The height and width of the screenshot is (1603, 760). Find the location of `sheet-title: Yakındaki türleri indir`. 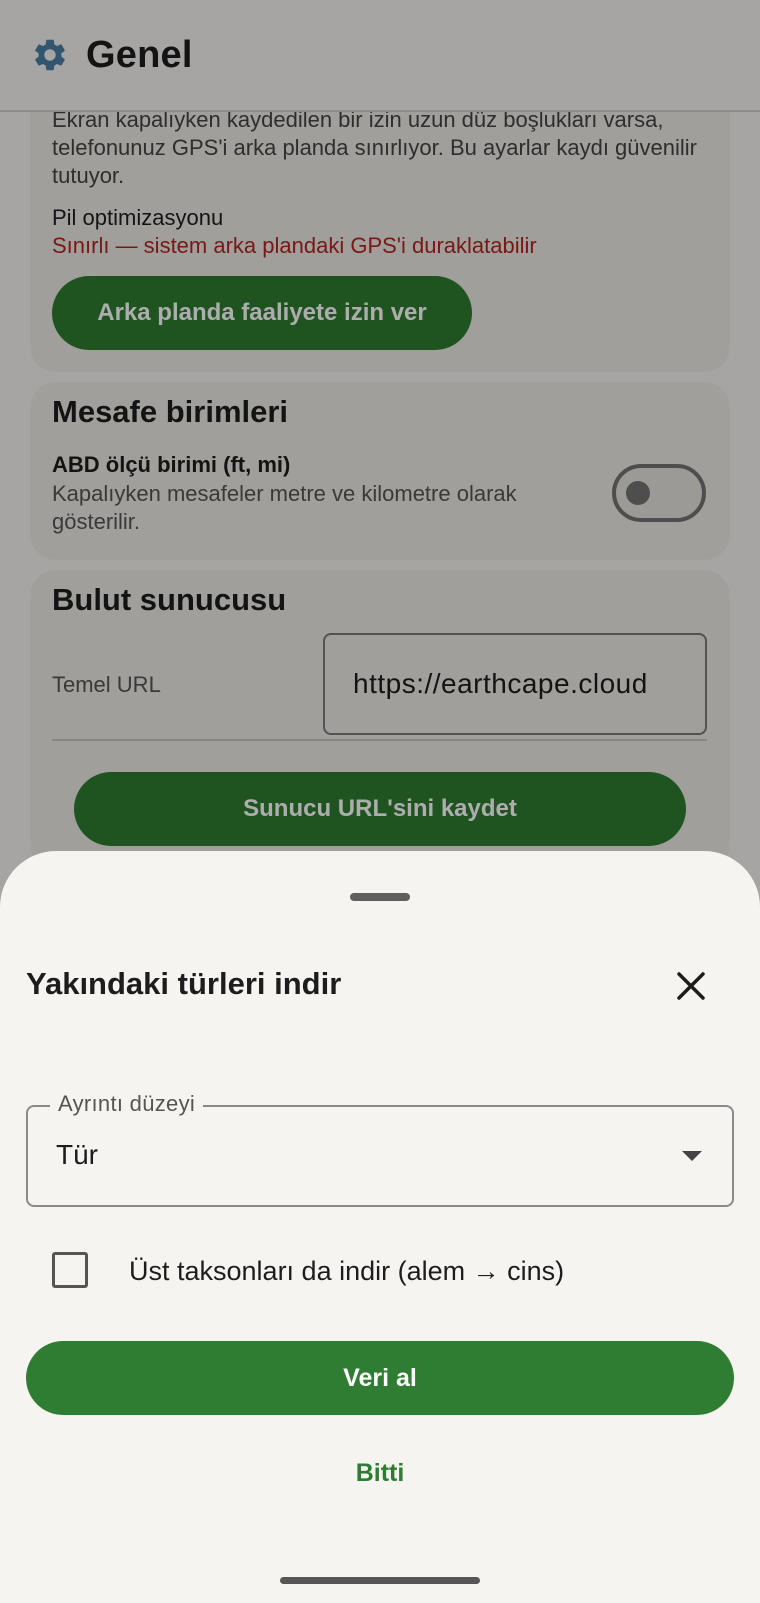

sheet-title: Yakındaki türleri indir is located at coordinates (184, 983).